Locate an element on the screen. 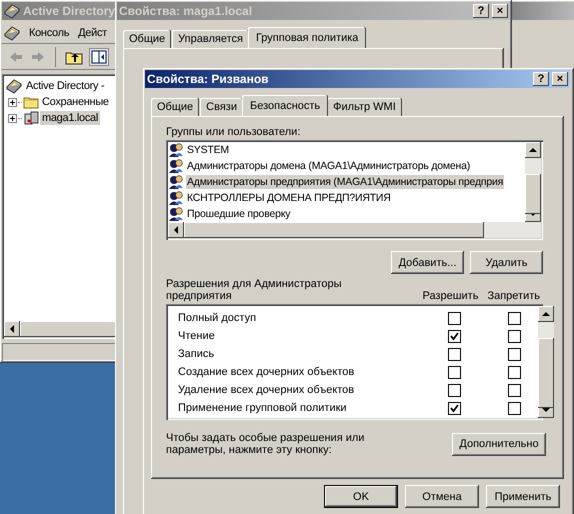 The width and height of the screenshot is (574, 514). apply-button: Применить is located at coordinates (523, 496).